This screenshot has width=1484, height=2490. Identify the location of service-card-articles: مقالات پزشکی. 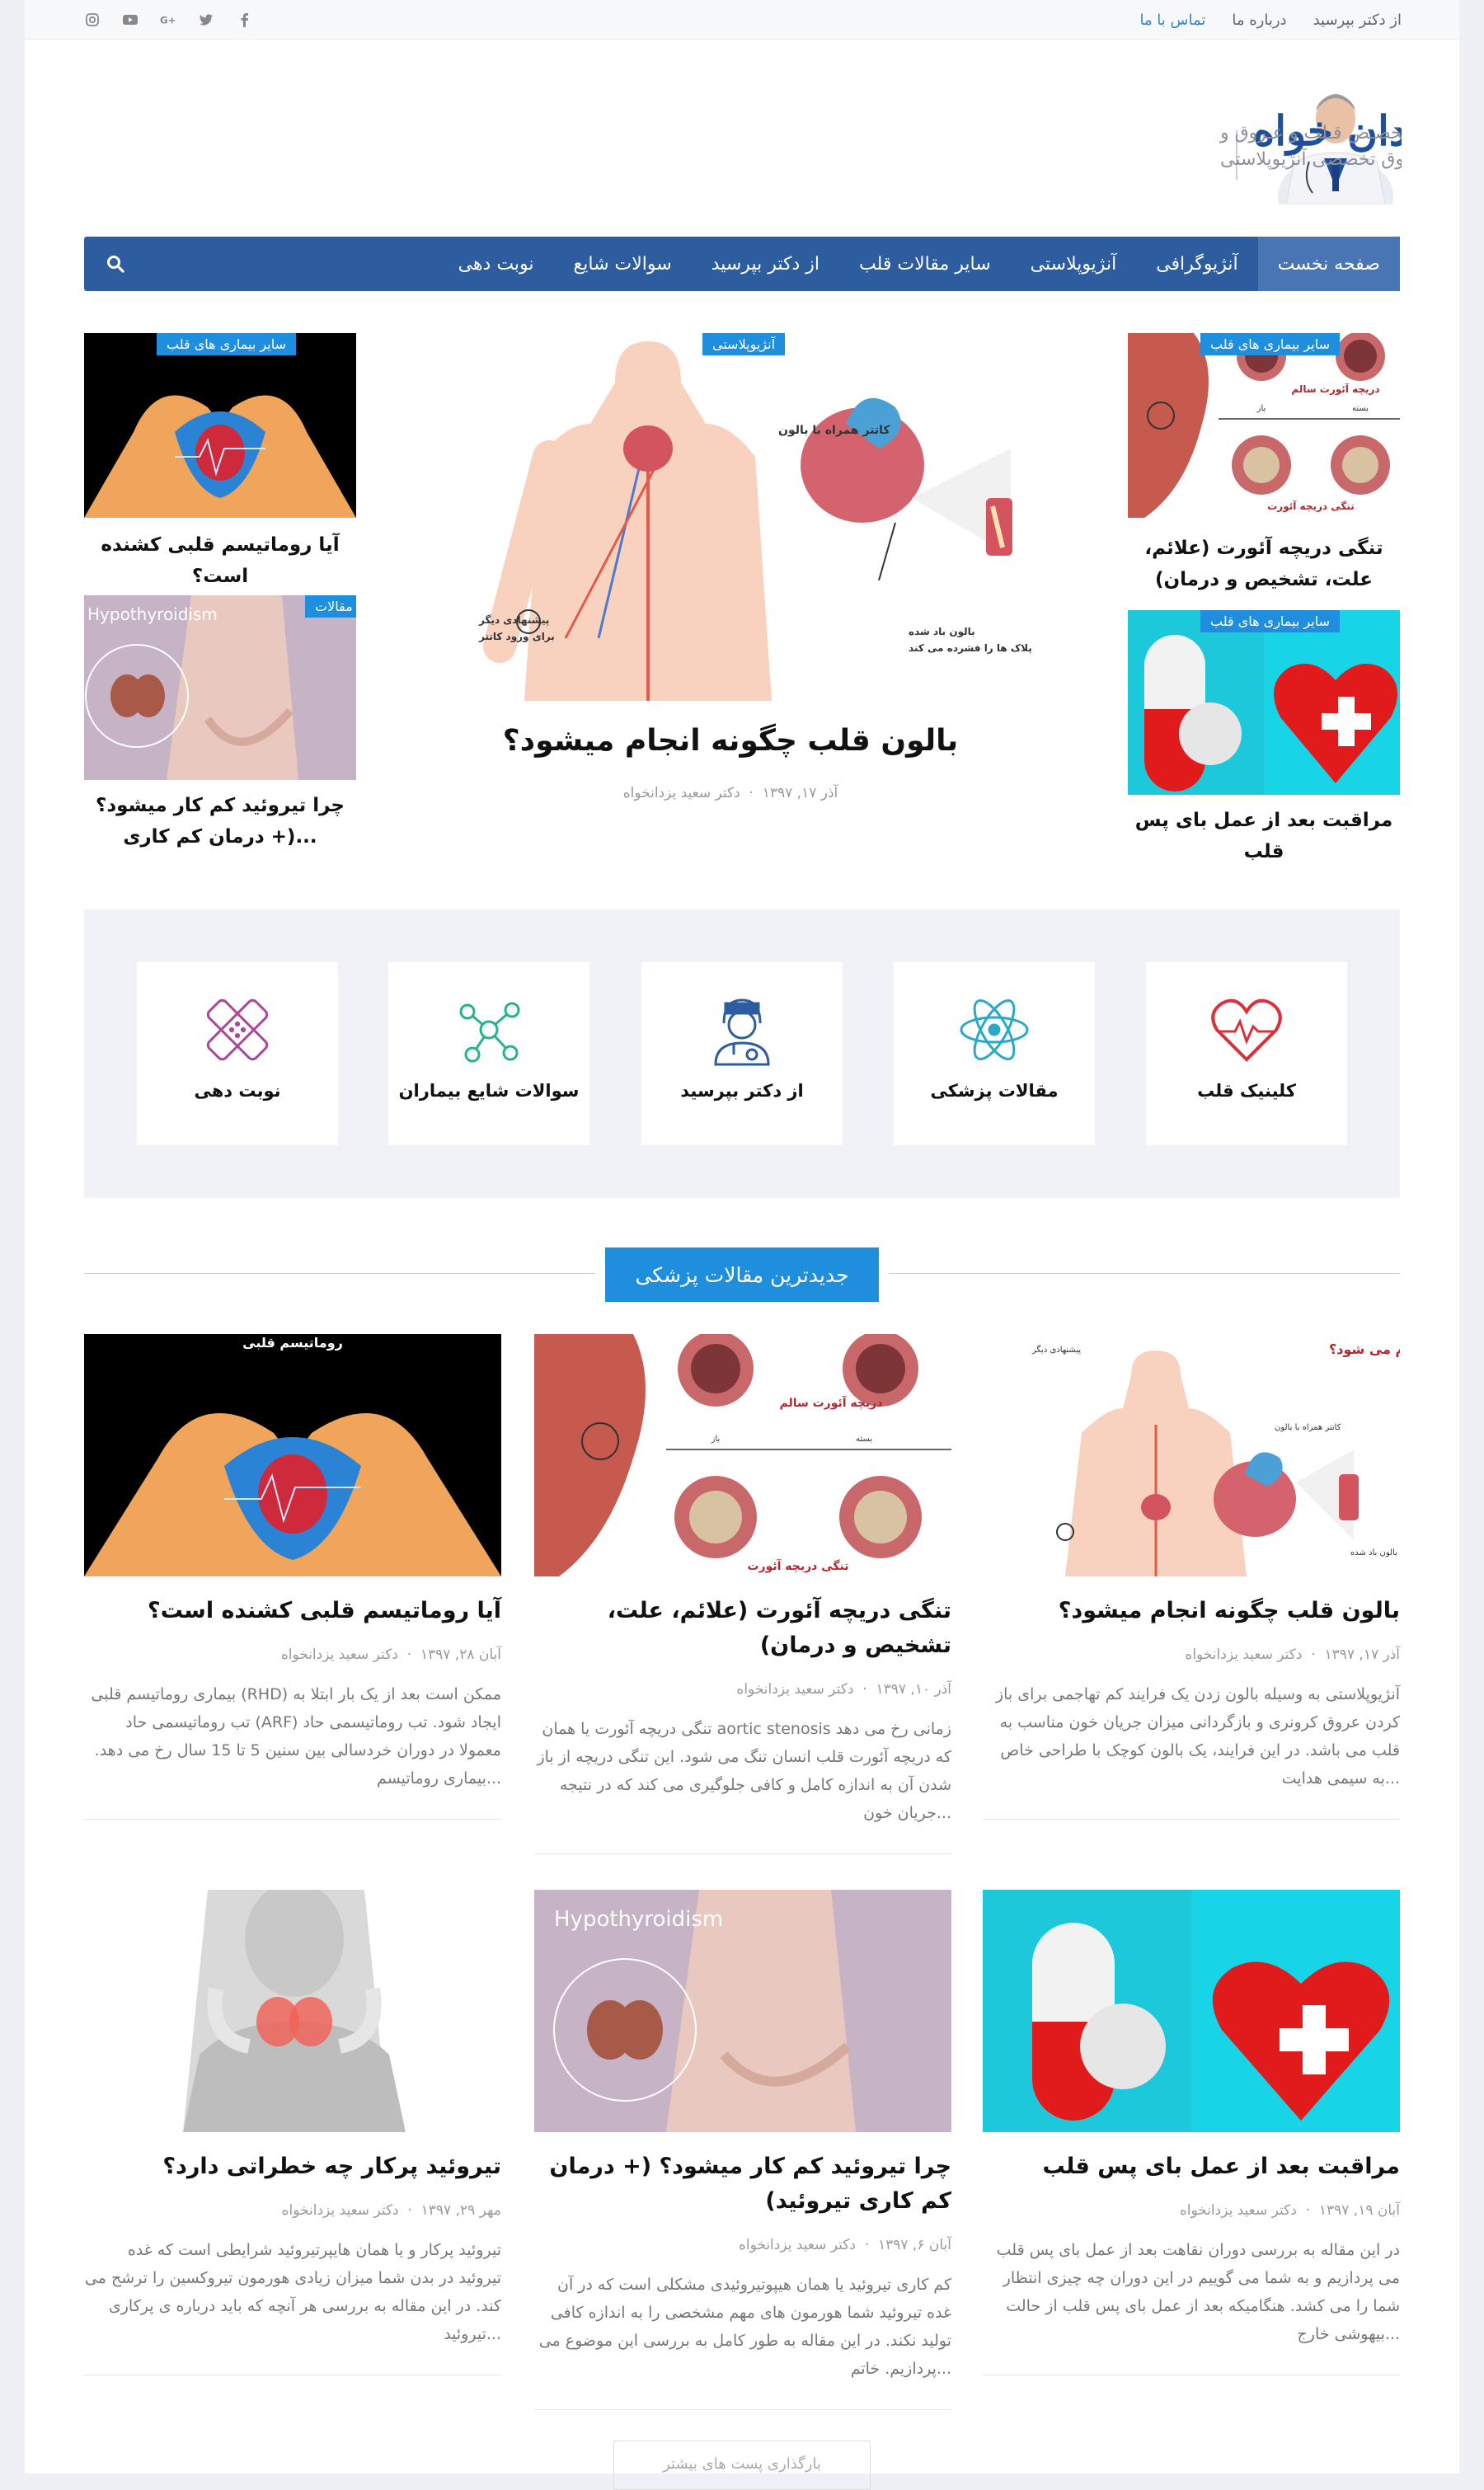
(994, 1053).